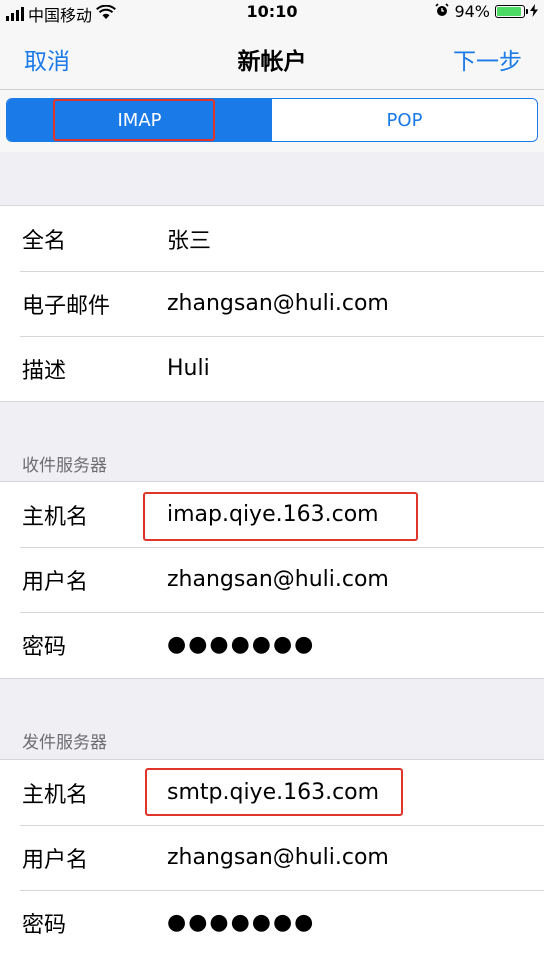 This screenshot has height=958, width=544. What do you see at coordinates (139, 120) in the screenshot?
I see `segment-imap: IMAP` at bounding box center [139, 120].